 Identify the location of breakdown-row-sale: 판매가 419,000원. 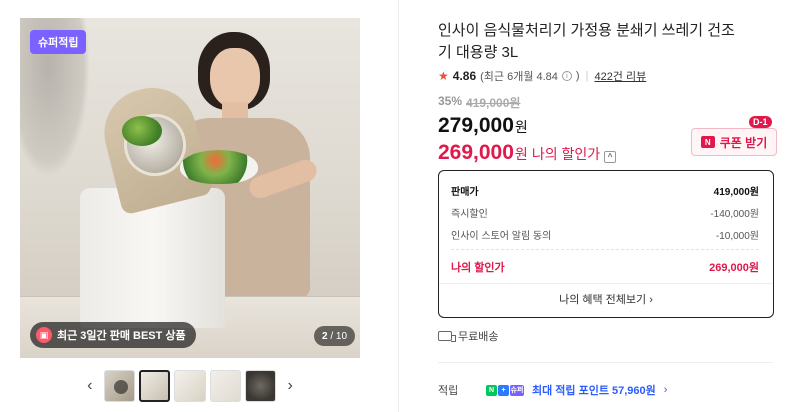
(605, 190).